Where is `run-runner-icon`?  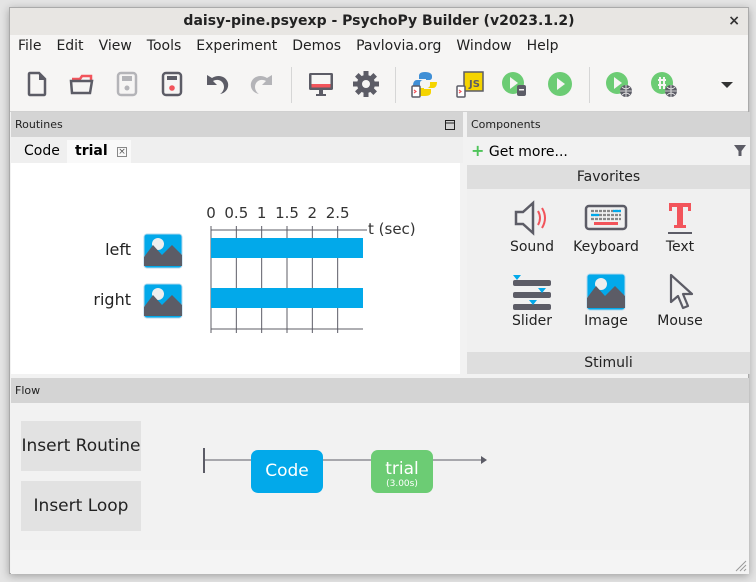 run-runner-icon is located at coordinates (514, 84).